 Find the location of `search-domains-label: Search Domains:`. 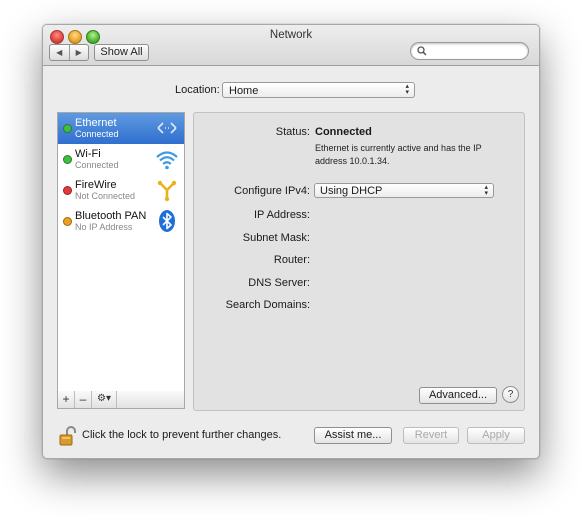

search-domains-label: Search Domains: is located at coordinates (267, 305).